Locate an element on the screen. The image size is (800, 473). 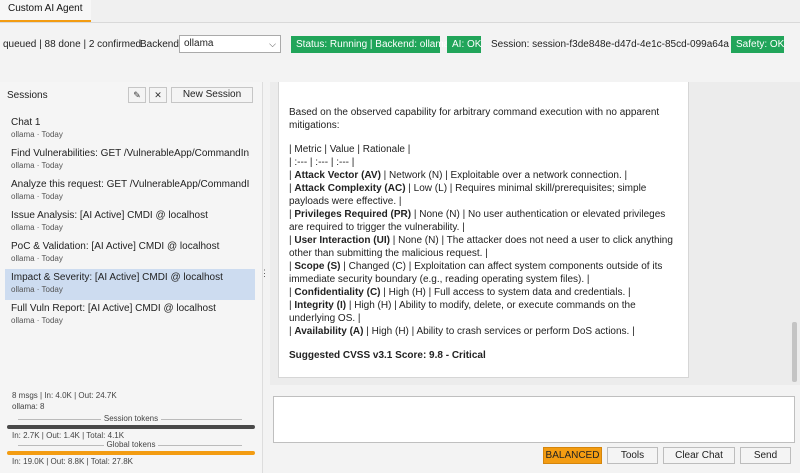
metric-name: Confidentiality (C) is located at coordinates (337, 292).